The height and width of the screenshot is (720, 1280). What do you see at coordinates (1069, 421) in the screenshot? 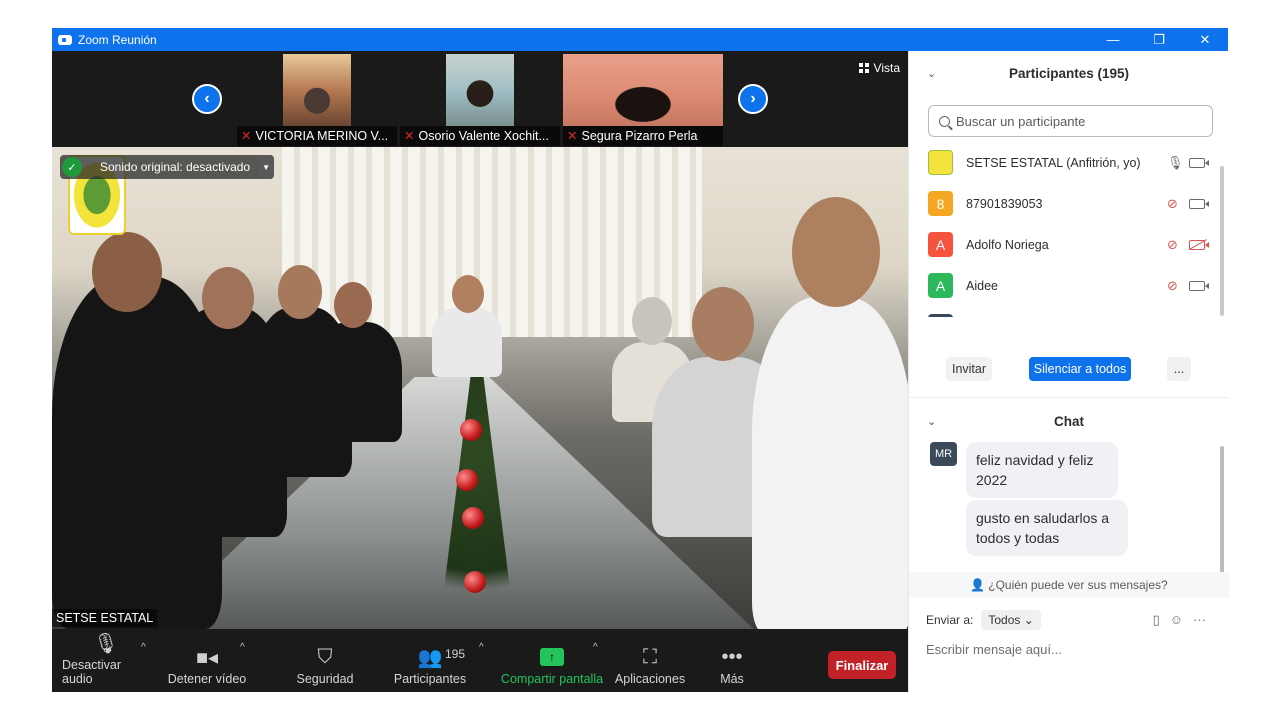
I see `chat-header: ⌄ Chat` at bounding box center [1069, 421].